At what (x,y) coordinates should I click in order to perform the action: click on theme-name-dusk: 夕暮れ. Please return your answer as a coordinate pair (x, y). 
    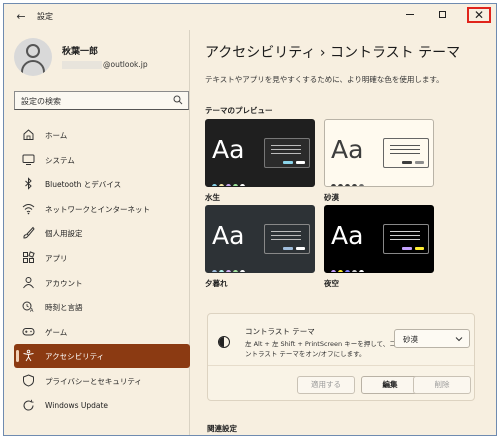
    Looking at the image, I should click on (216, 283).